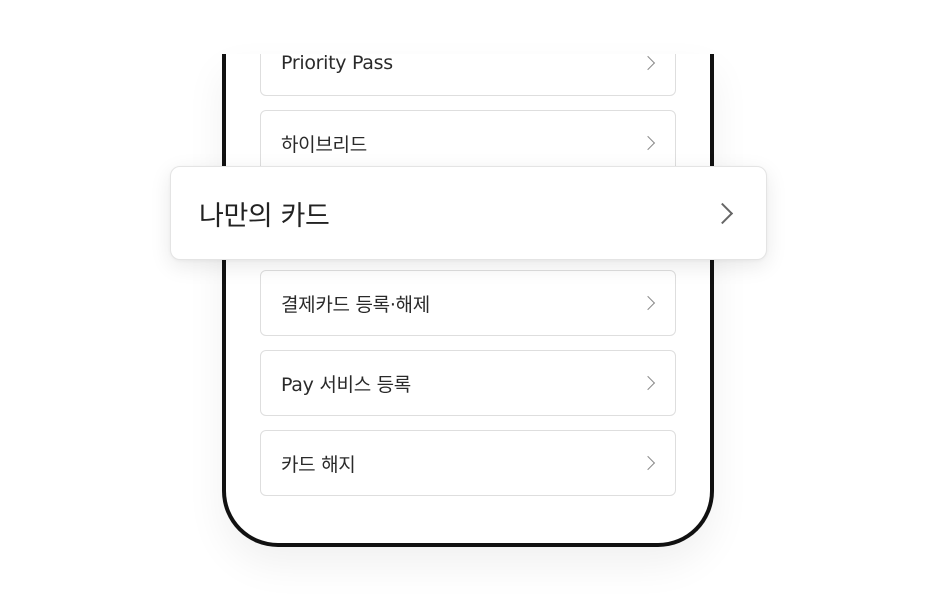 This screenshot has width=936, height=606. I want to click on menu-item-label: Priority Pass, so click(337, 64).